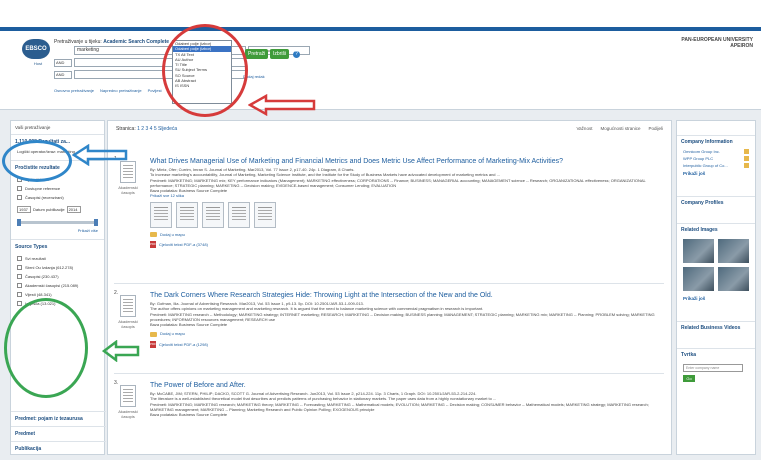  What do you see at coordinates (167, 129) in the screenshot?
I see `next-page-link: Sljedeća` at bounding box center [167, 129].